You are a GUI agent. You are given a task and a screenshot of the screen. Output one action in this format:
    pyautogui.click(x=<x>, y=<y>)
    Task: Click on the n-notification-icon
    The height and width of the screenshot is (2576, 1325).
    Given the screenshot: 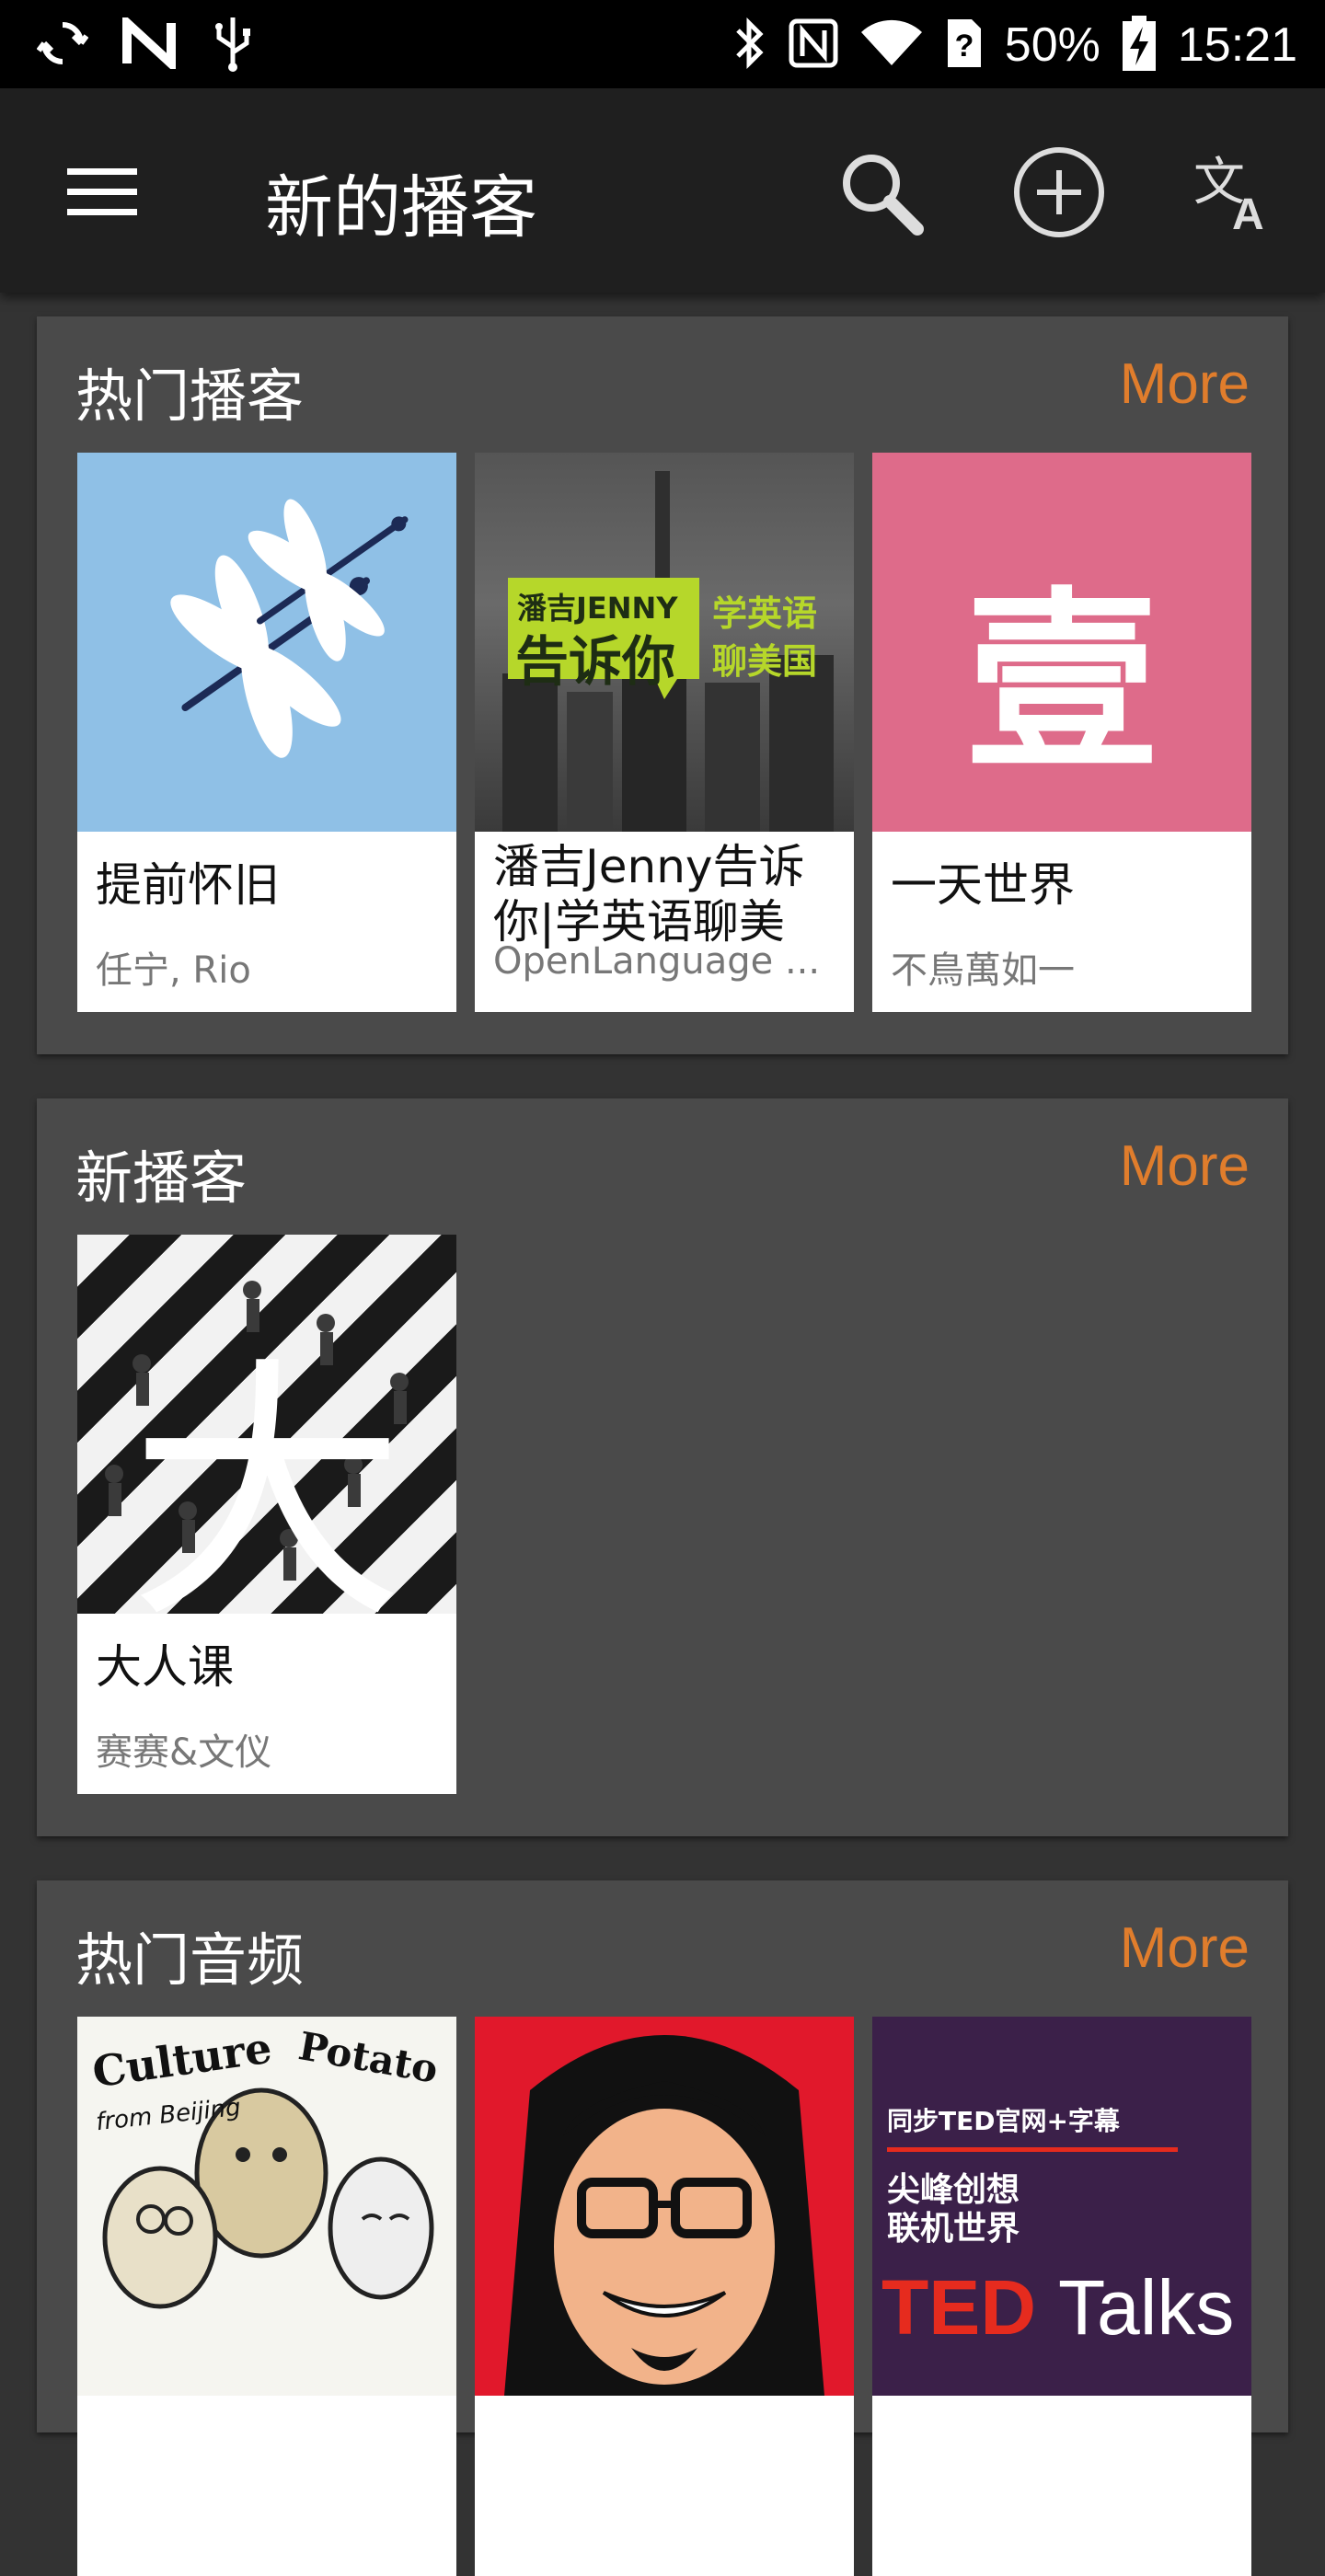 What is the action you would take?
    pyautogui.click(x=149, y=43)
    